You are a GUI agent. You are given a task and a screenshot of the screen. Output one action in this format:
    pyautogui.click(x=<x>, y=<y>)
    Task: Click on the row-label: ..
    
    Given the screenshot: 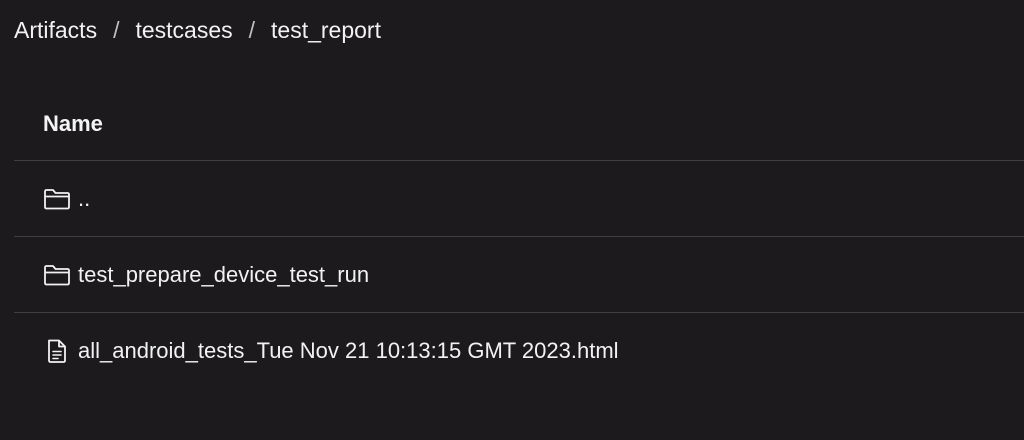 What is the action you would take?
    pyautogui.click(x=84, y=198)
    